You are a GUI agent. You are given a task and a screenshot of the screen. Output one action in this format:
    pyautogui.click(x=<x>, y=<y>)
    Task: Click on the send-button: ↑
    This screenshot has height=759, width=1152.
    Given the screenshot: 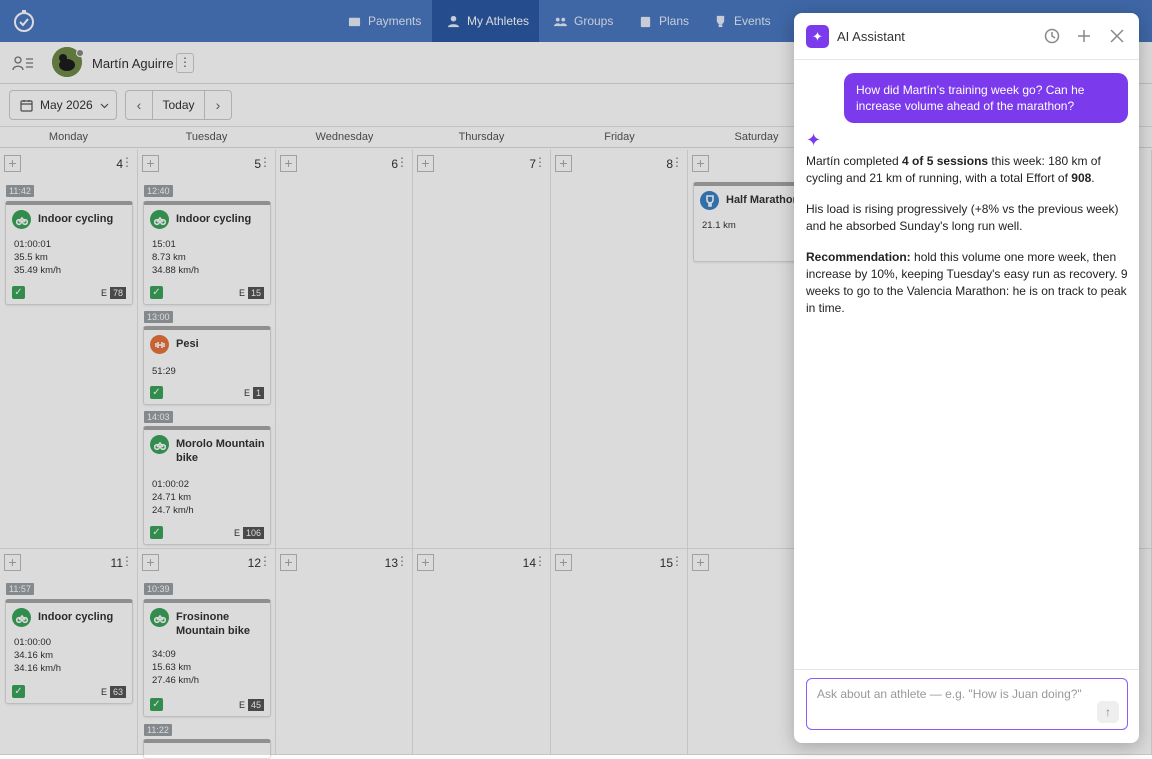 What is the action you would take?
    pyautogui.click(x=1108, y=712)
    